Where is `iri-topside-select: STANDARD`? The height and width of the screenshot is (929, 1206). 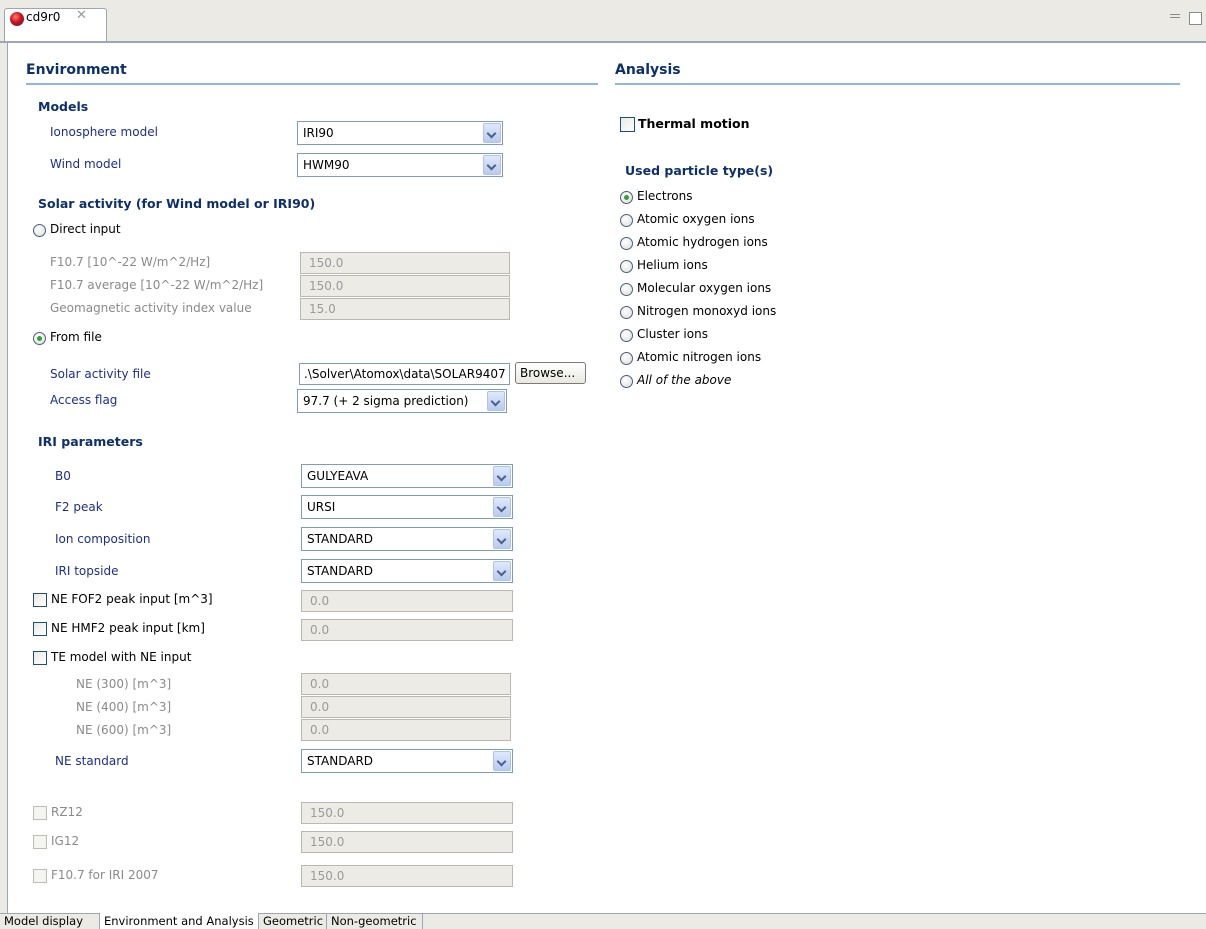
iri-topside-select: STANDARD is located at coordinates (407, 571).